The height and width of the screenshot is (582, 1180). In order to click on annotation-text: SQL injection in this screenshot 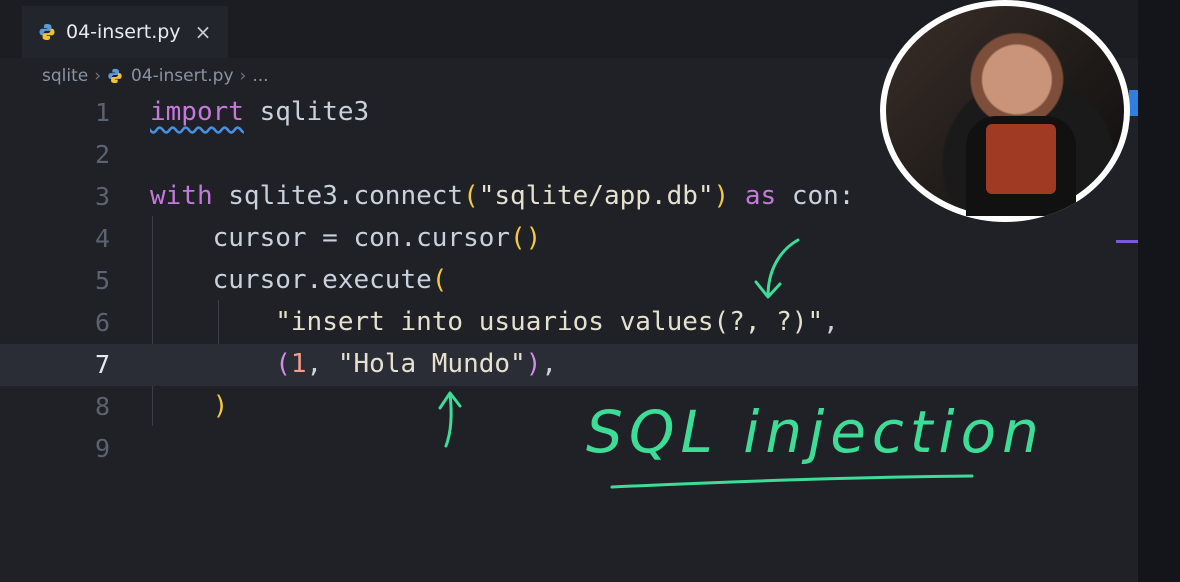, I will do `click(815, 432)`.